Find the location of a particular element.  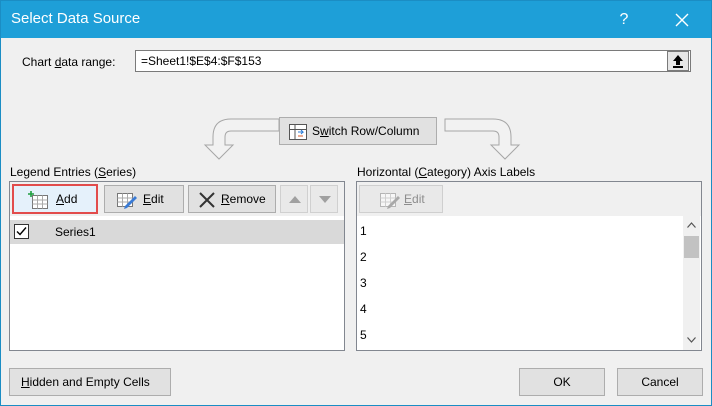

help-button: ? is located at coordinates (624, 20).